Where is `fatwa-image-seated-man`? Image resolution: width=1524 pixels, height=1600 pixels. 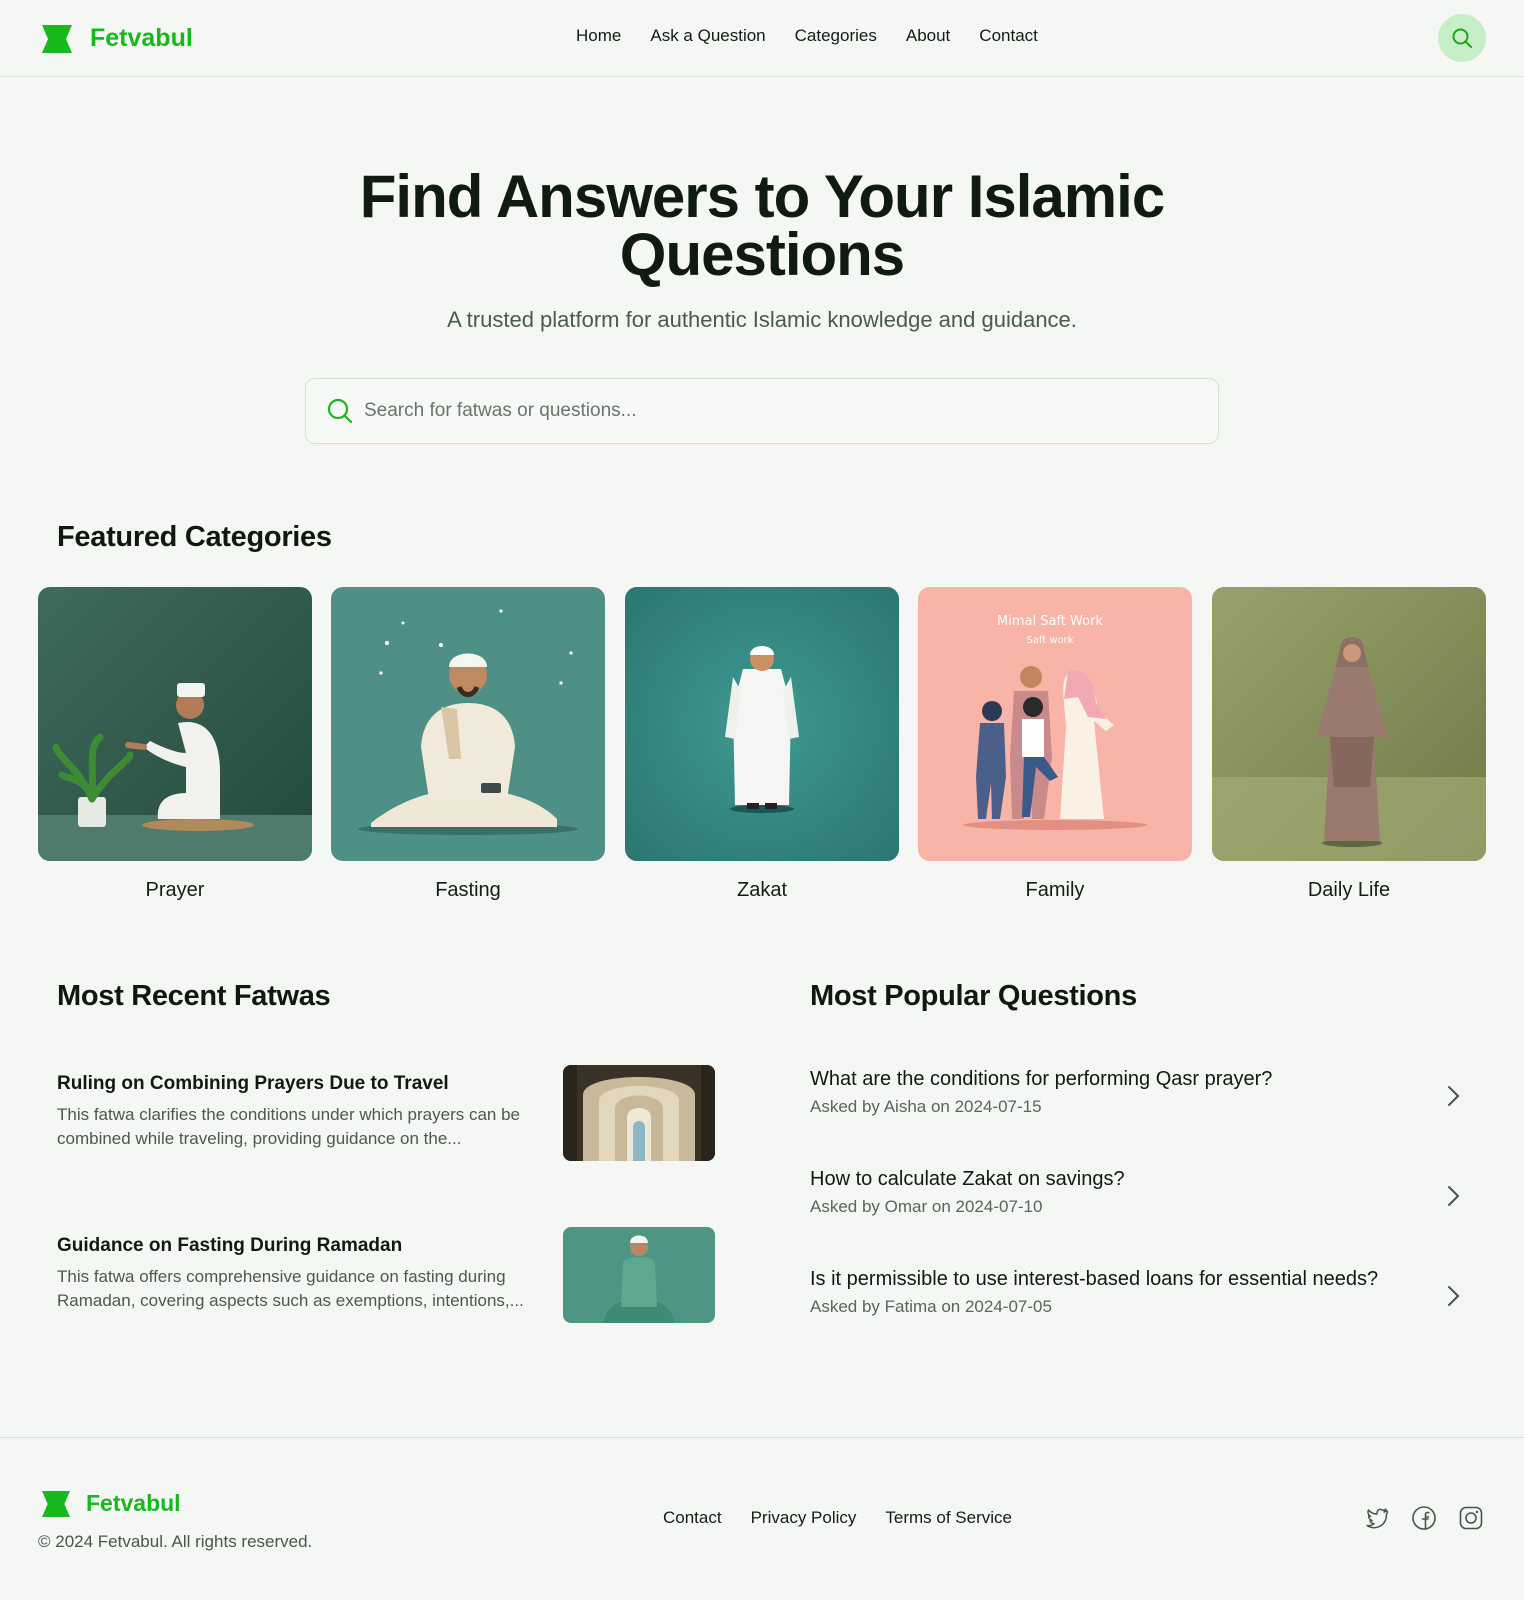 fatwa-image-seated-man is located at coordinates (639, 1275).